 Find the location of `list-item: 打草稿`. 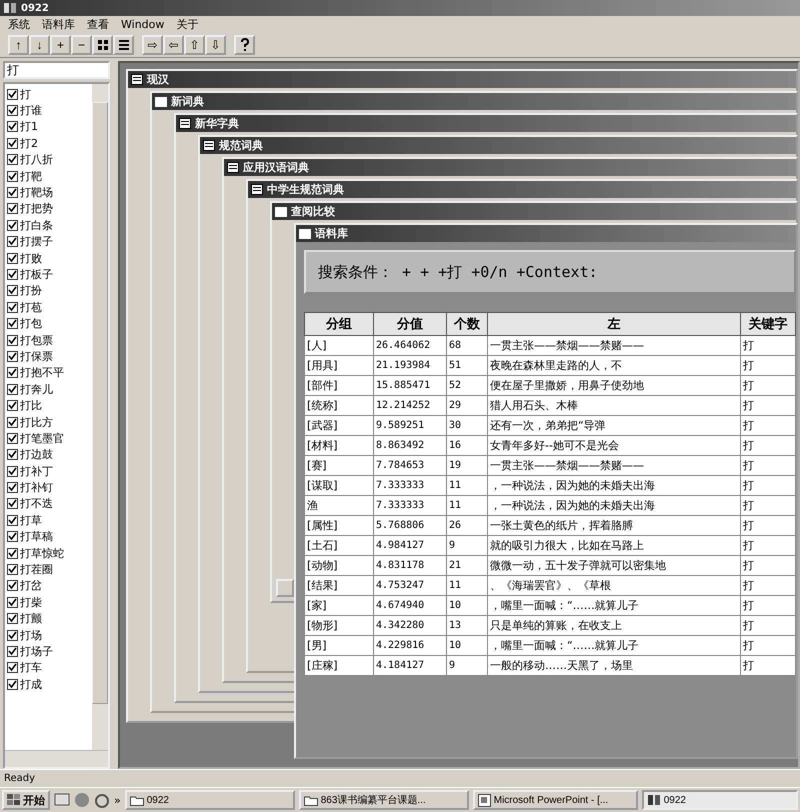

list-item: 打草稿 is located at coordinates (36, 536).